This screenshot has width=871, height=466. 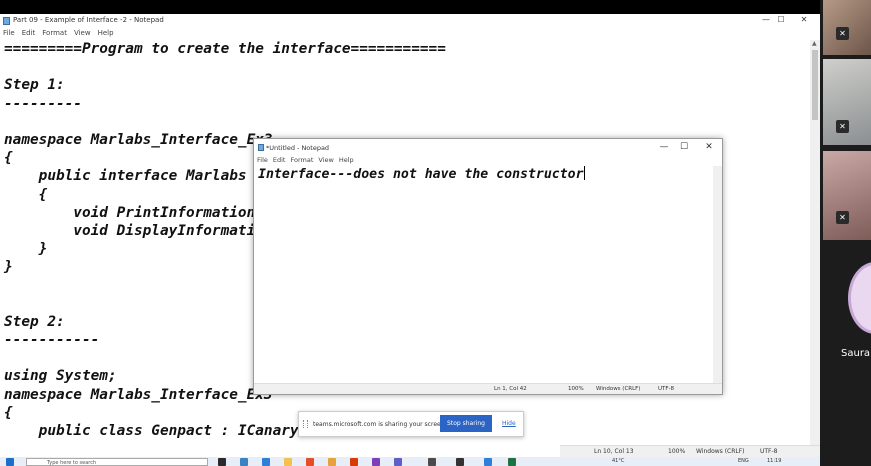 What do you see at coordinates (814, 43) in the screenshot?
I see `scroll-up-icon: ▲` at bounding box center [814, 43].